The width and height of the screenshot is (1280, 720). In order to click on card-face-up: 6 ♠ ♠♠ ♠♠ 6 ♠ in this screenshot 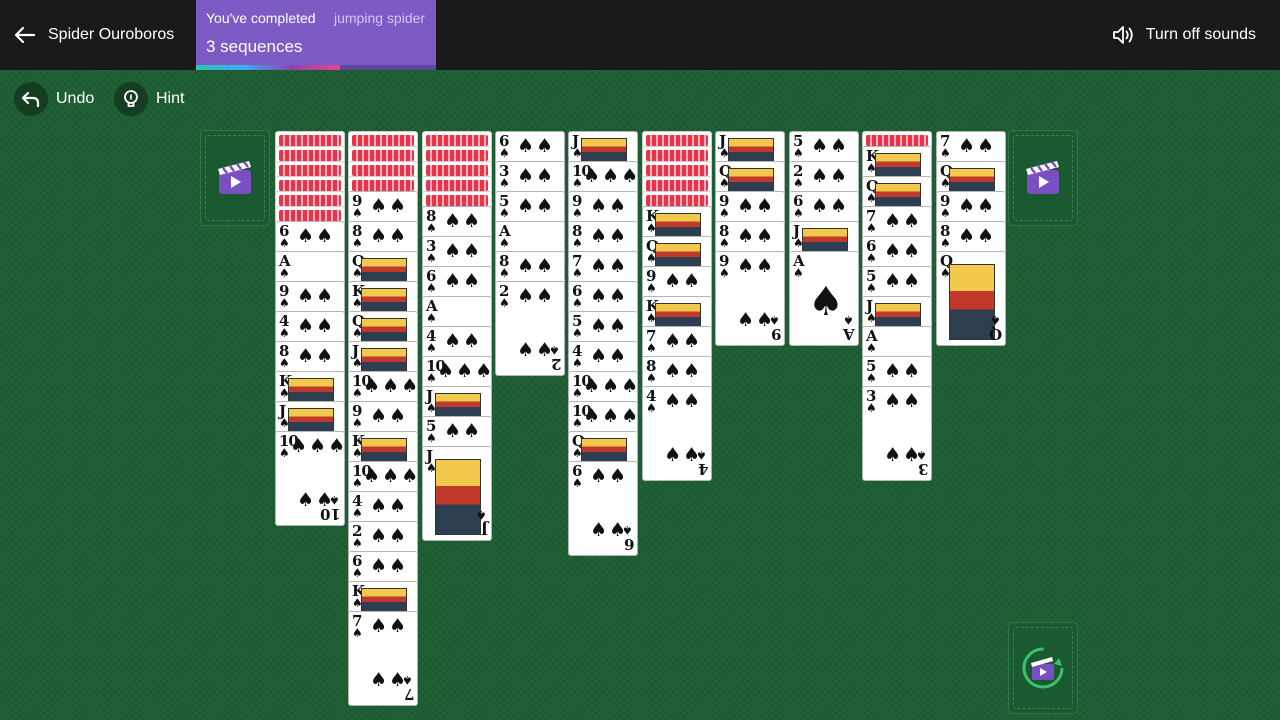, I will do `click(603, 508)`.